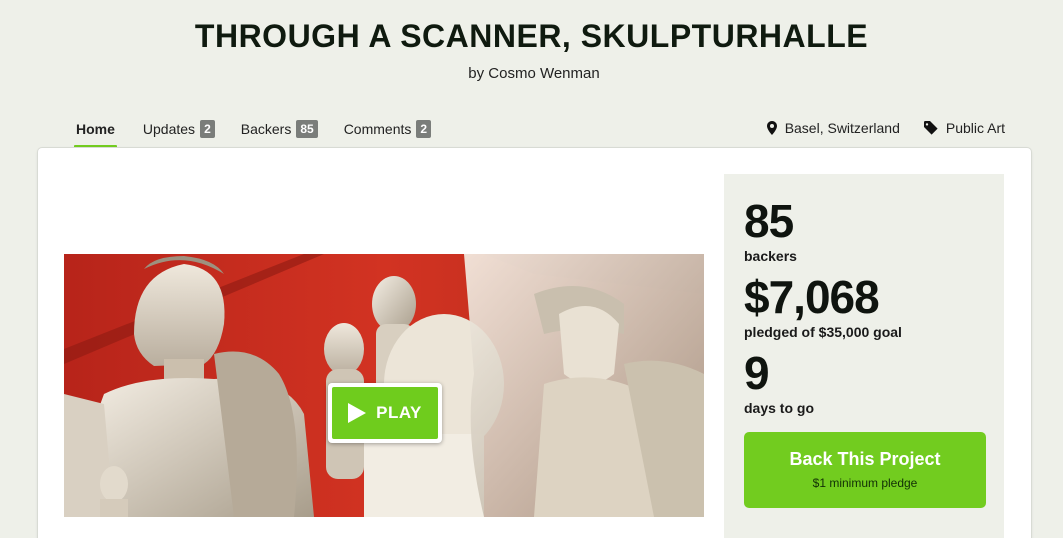 The height and width of the screenshot is (538, 1063). What do you see at coordinates (771, 128) in the screenshot?
I see `map-pin-icon` at bounding box center [771, 128].